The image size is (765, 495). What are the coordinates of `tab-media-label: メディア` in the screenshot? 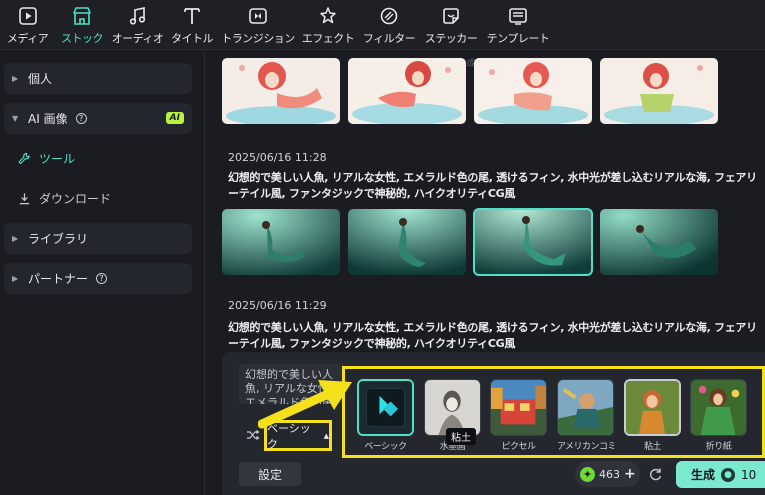 It's located at (27, 38).